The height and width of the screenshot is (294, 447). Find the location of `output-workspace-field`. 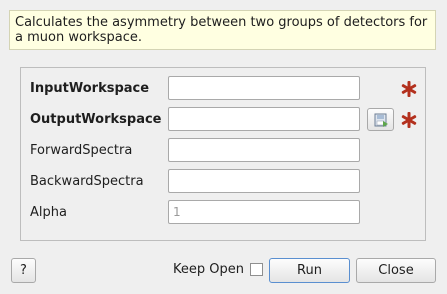

output-workspace-field is located at coordinates (264, 119).